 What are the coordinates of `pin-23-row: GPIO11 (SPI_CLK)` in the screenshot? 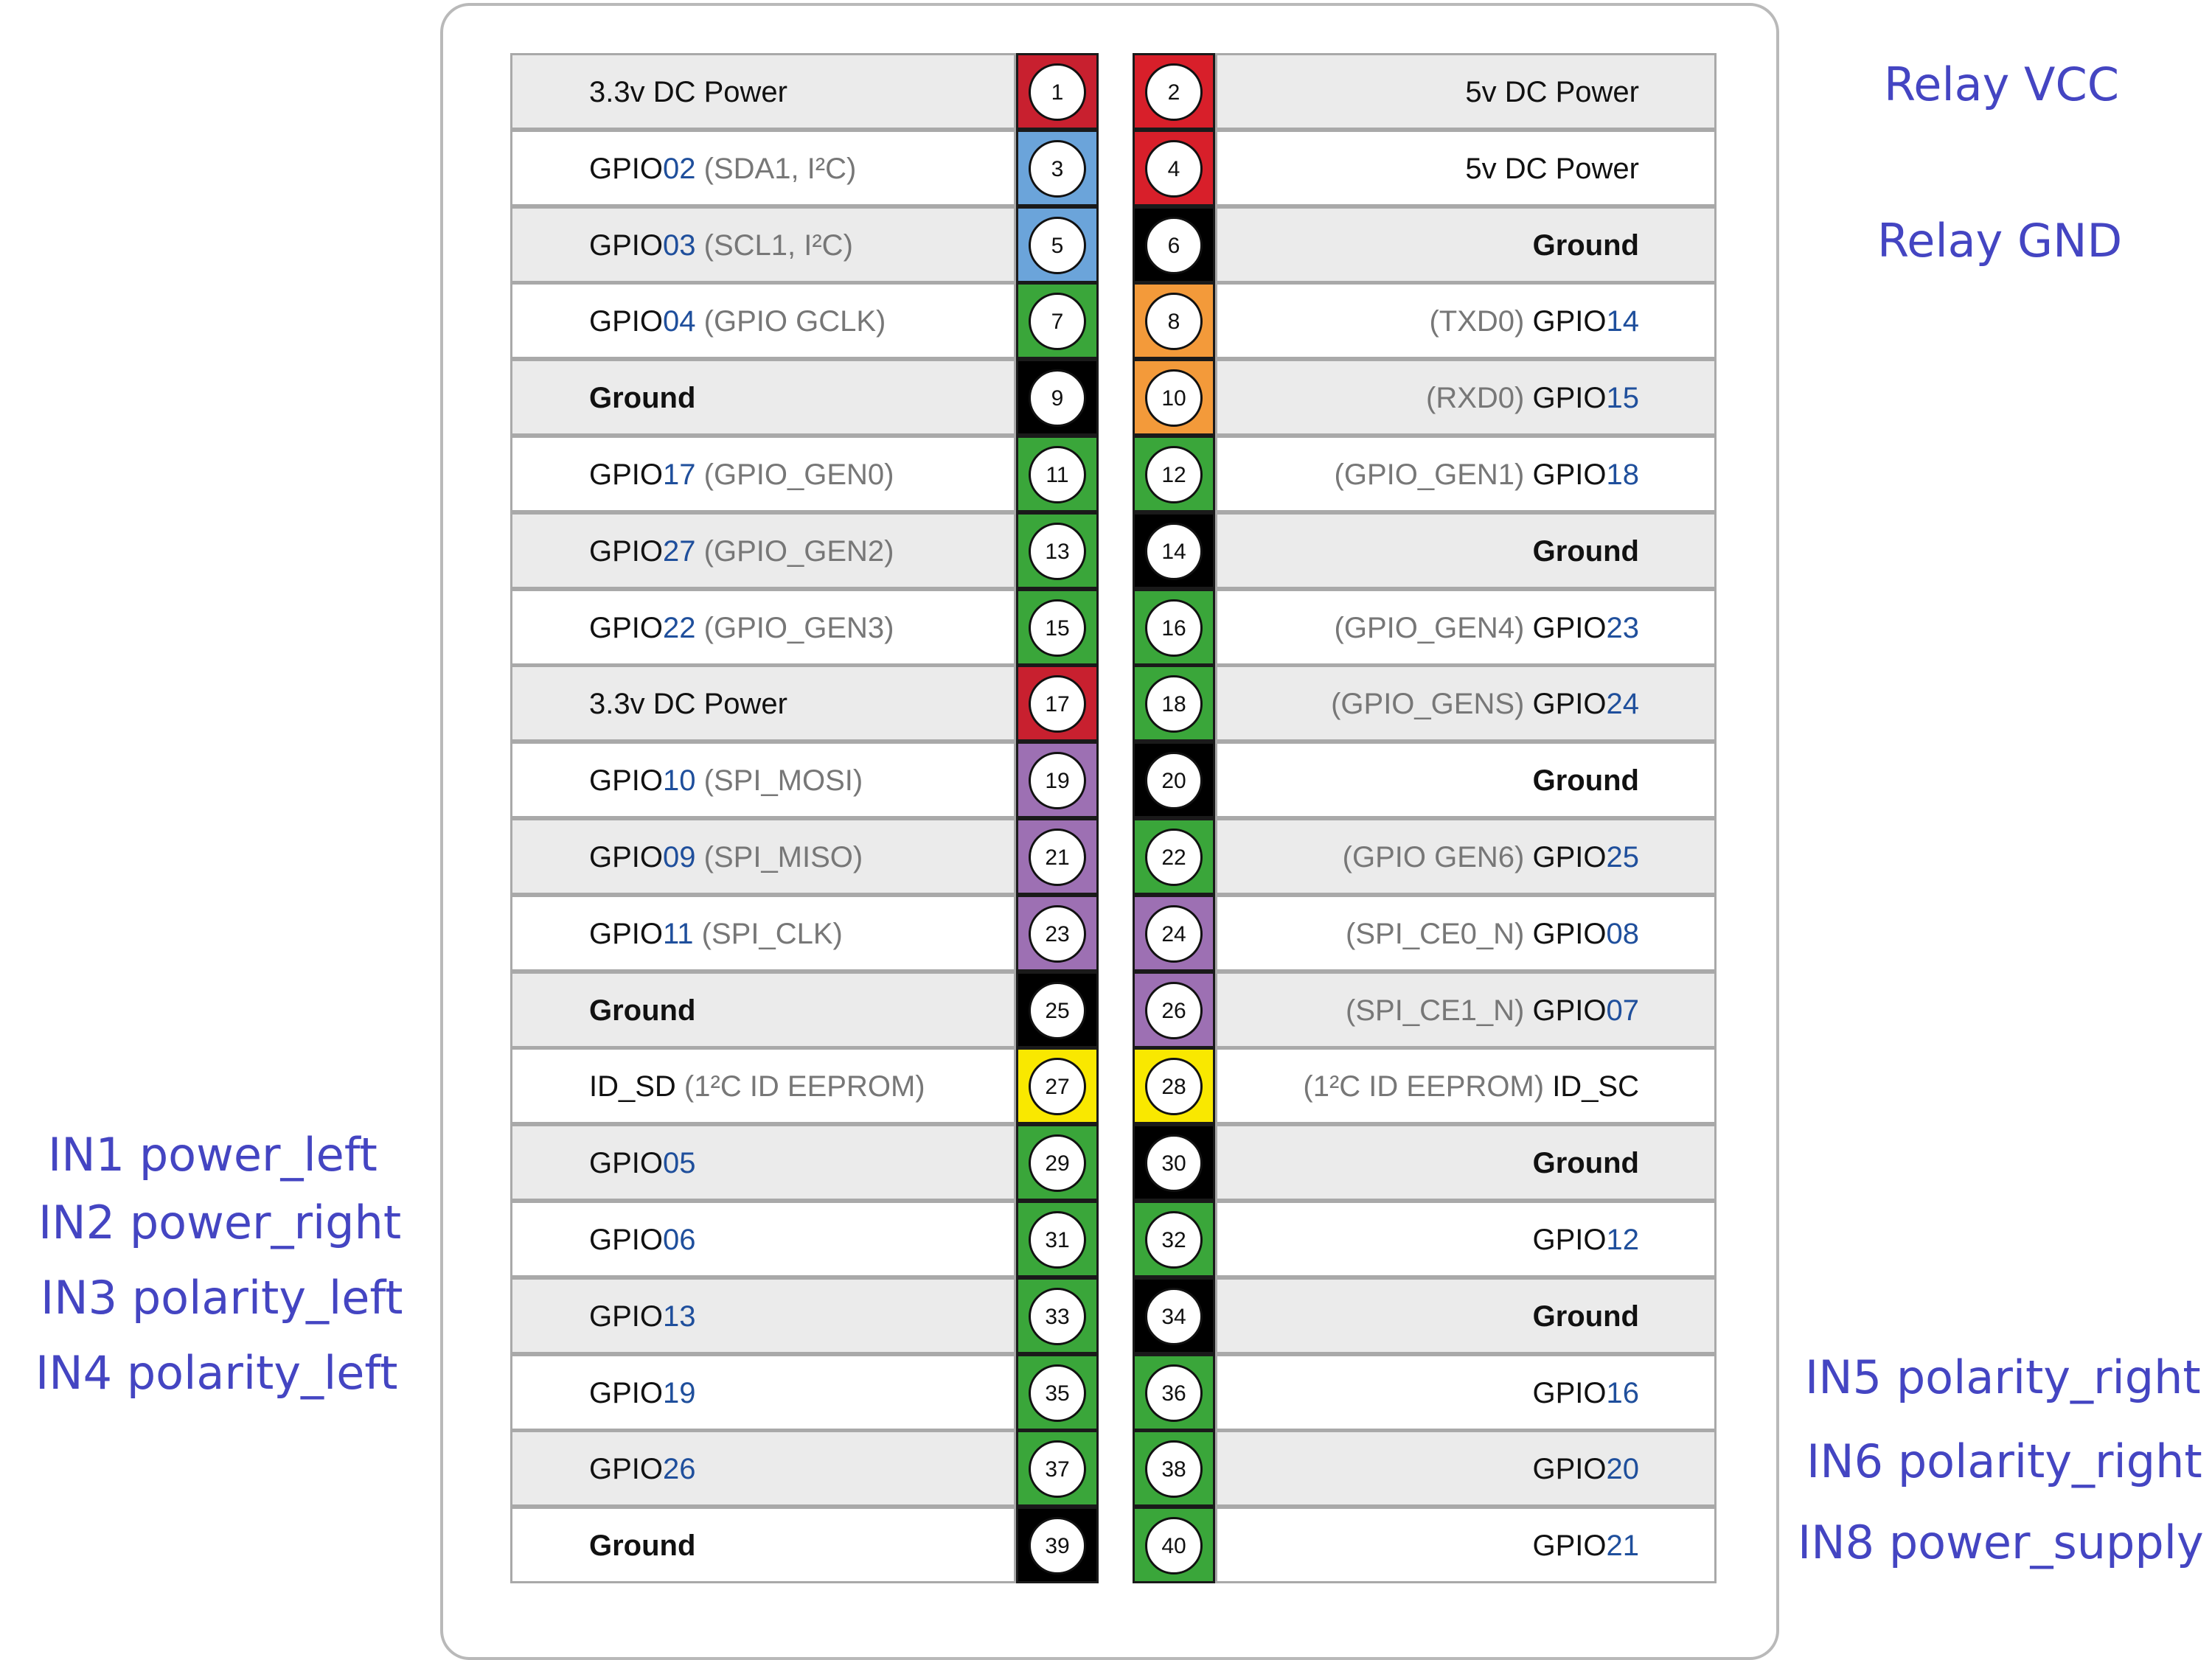 It's located at (763, 933).